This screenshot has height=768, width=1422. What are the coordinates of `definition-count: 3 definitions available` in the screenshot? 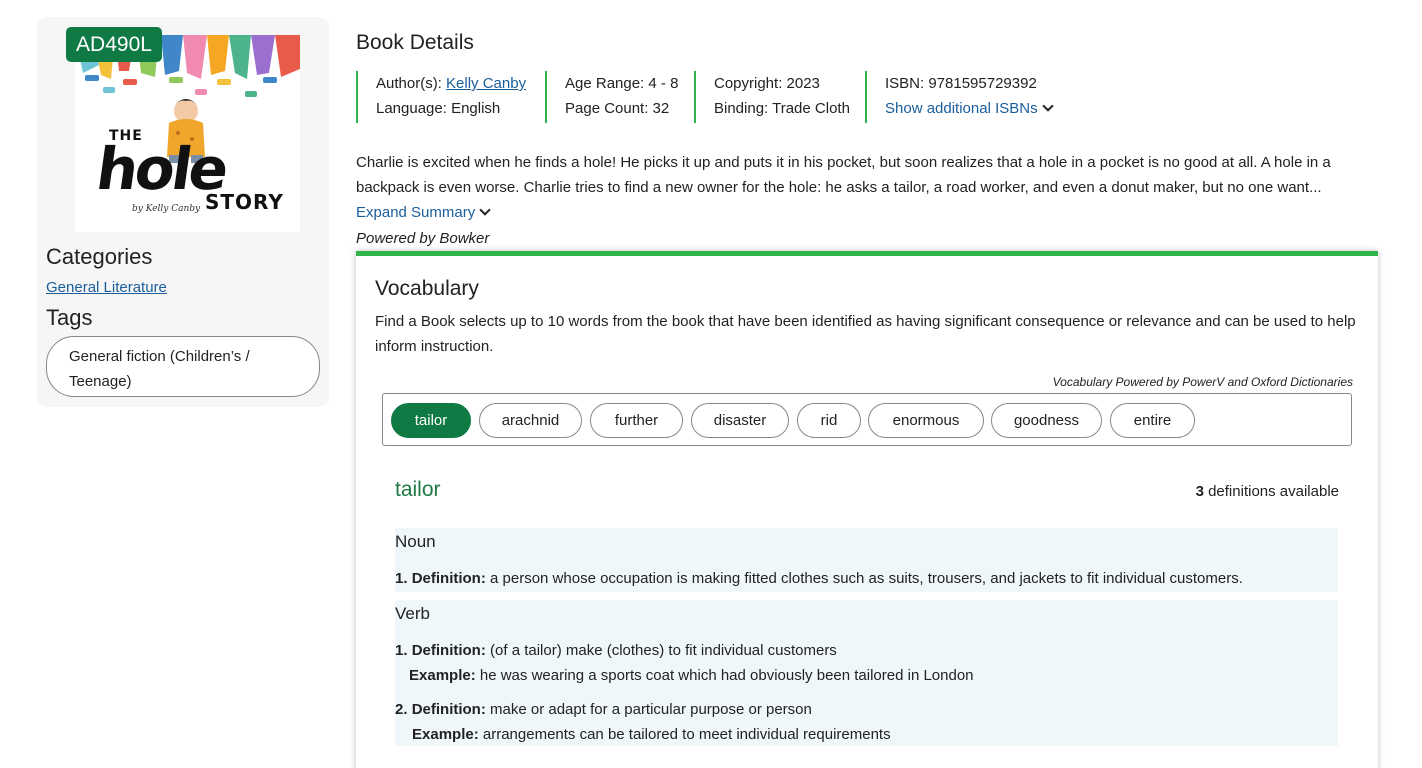 It's located at (1267, 491).